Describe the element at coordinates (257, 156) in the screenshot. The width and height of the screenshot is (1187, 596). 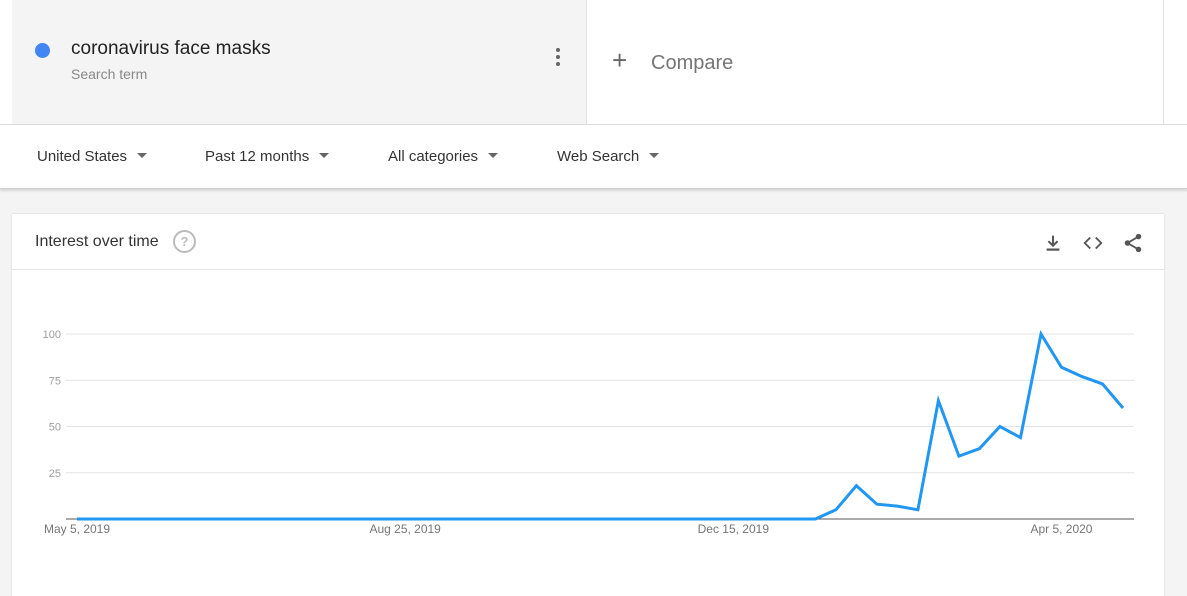
I see `filter-time-range-label: Past 12 months` at that location.